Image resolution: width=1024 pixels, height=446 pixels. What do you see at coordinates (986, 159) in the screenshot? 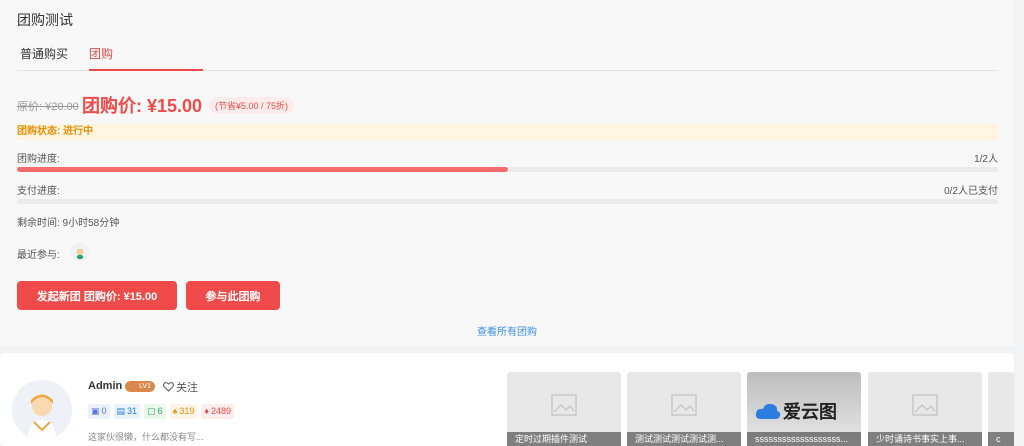
I see `group-progress-value: 1/2人` at bounding box center [986, 159].